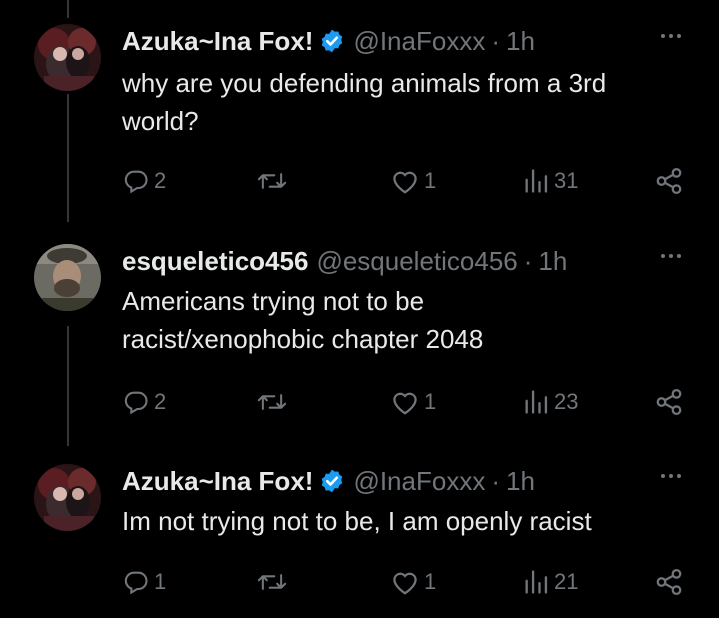 The height and width of the screenshot is (618, 719). Describe the element at coordinates (566, 581) in the screenshot. I see `views-count: 21` at that location.